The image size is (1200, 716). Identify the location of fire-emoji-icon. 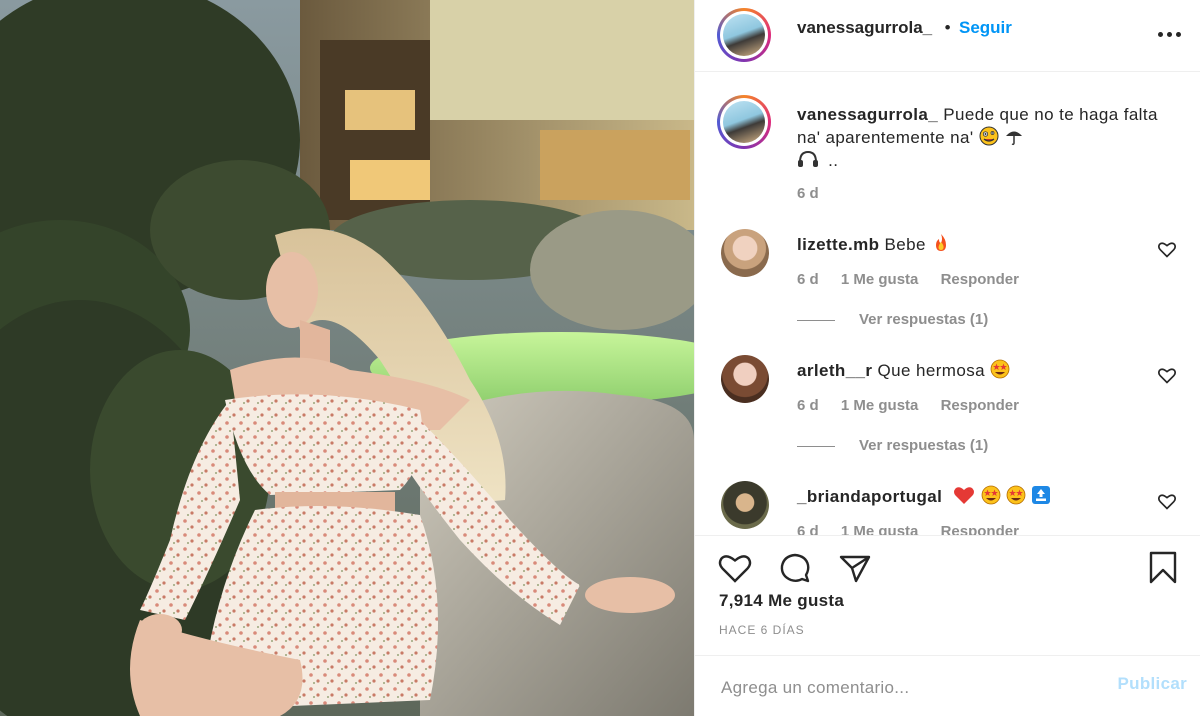
(940, 242).